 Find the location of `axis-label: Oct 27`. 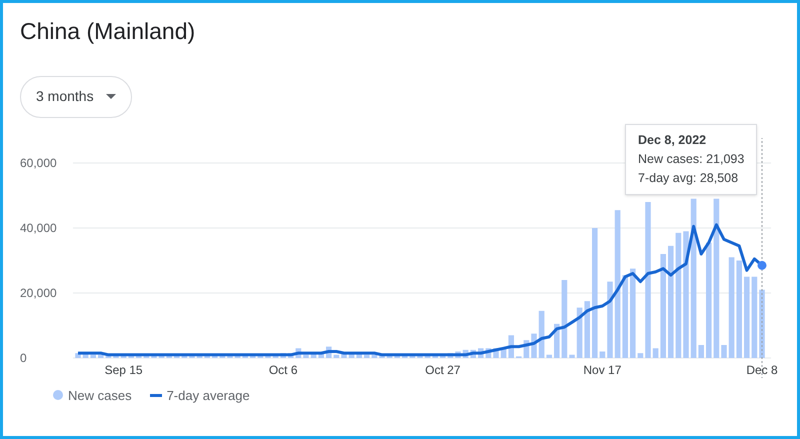

axis-label: Oct 27 is located at coordinates (442, 369).